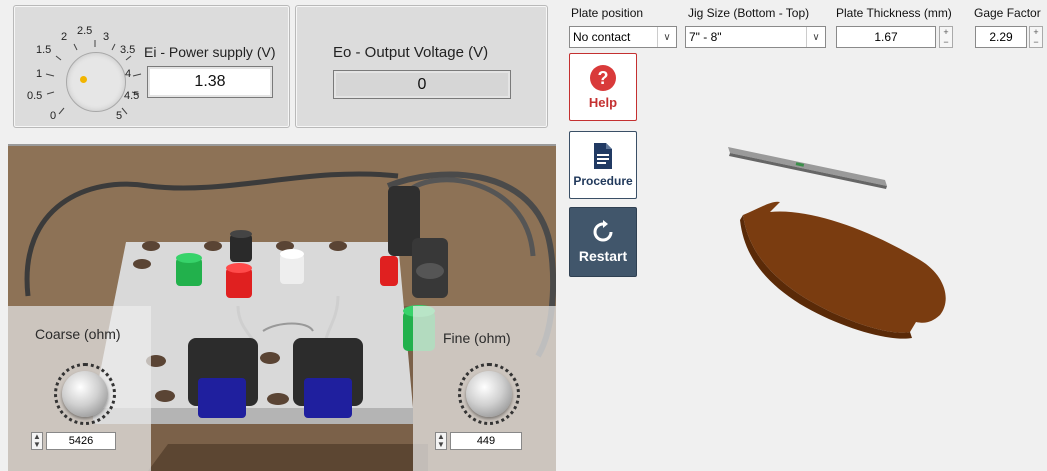 This screenshot has width=1047, height=471. What do you see at coordinates (602, 37) in the screenshot?
I see `plate-position-value: No contact` at bounding box center [602, 37].